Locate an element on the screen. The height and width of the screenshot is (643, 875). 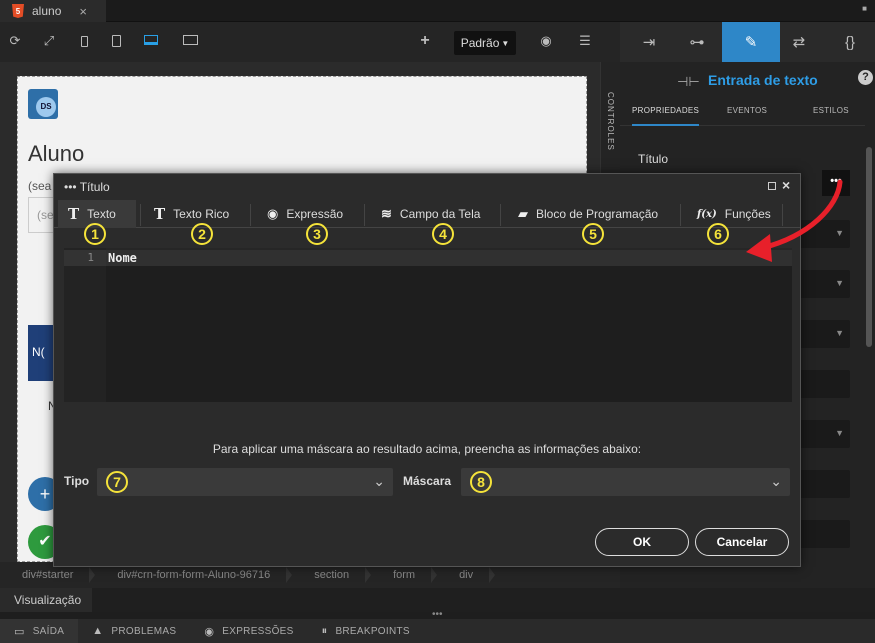
laptop-device-icon is located at coordinates (151, 40).